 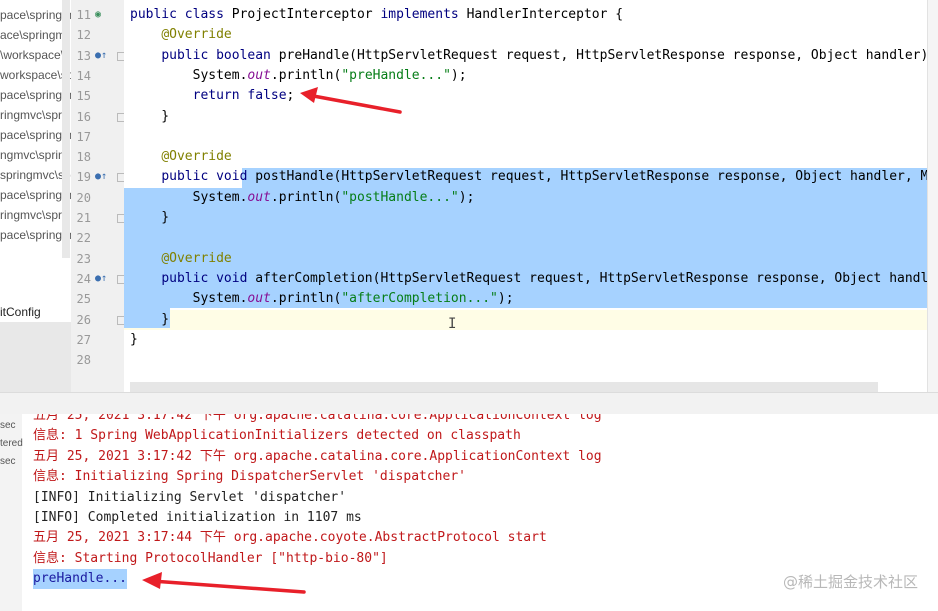 I want to click on code-token: public boolean, so click(x=220, y=55).